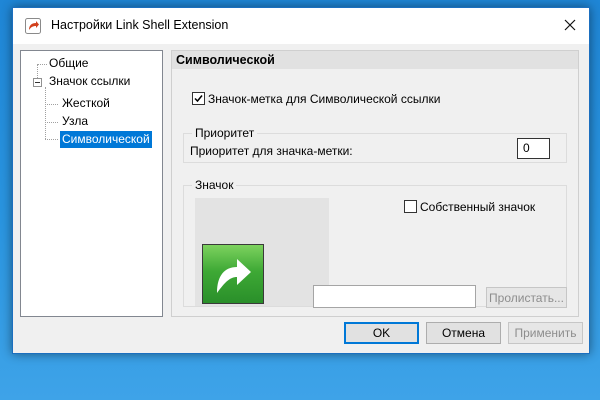 The height and width of the screenshot is (400, 600). What do you see at coordinates (33, 26) in the screenshot?
I see `link-shell-extension-icon` at bounding box center [33, 26].